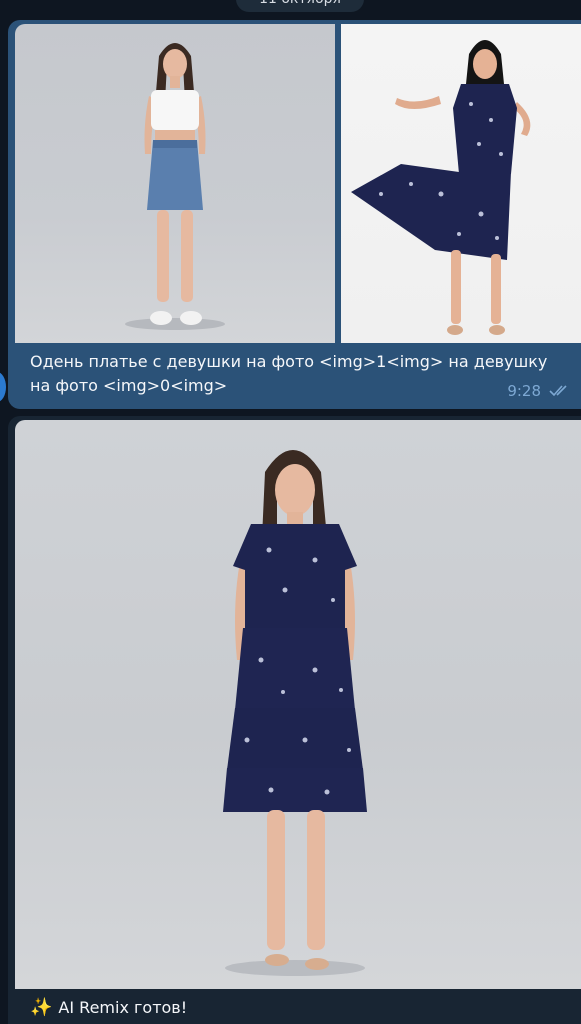 The height and width of the screenshot is (1024, 581). Describe the element at coordinates (461, 183) in the screenshot. I see `photo-woman-floral-dress` at that location.